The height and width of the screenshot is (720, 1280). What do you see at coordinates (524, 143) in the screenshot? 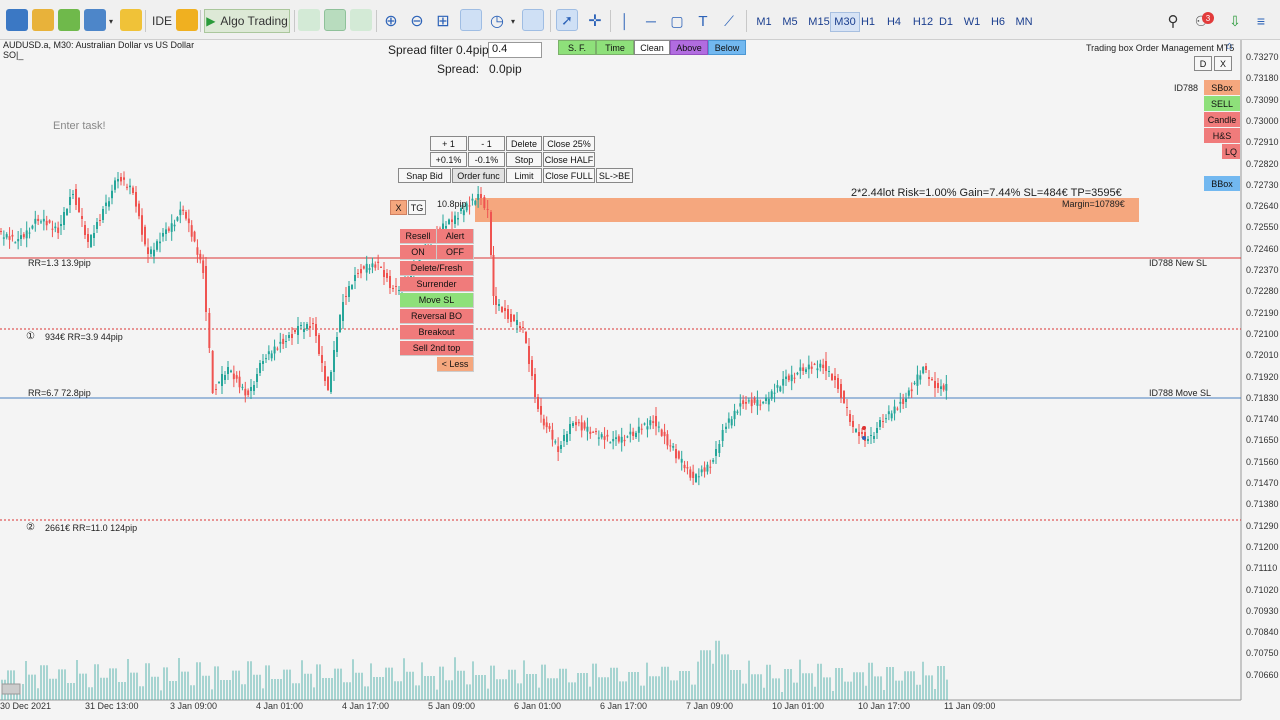
I see `delete-button: Delete` at bounding box center [524, 143].